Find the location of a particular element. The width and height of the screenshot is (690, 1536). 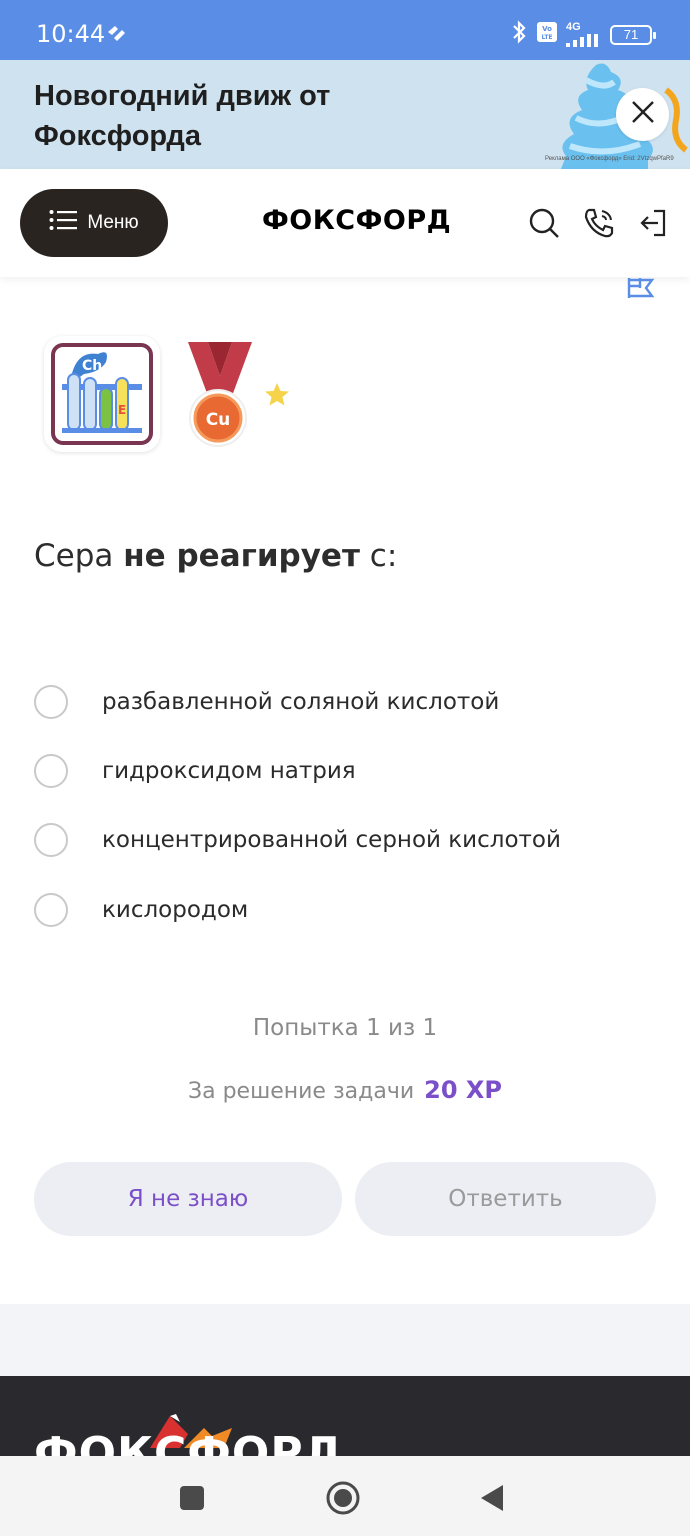

chemistry-badge-label: Ch is located at coordinates (92, 366).